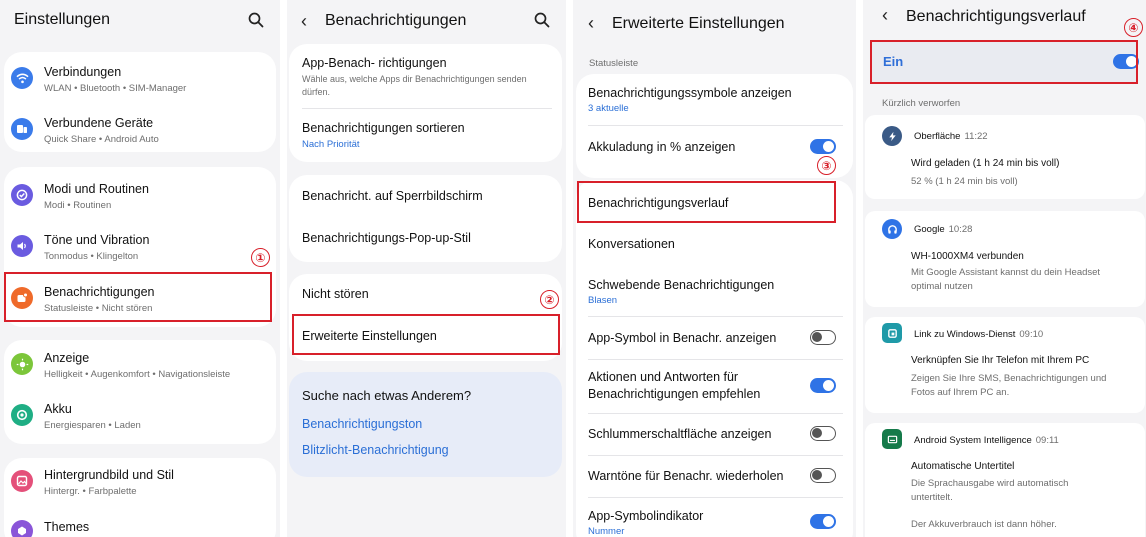  What do you see at coordinates (964, 181) in the screenshot?
I see `notification-text: 52 % (1 h 24 min bis voll)` at bounding box center [964, 181].